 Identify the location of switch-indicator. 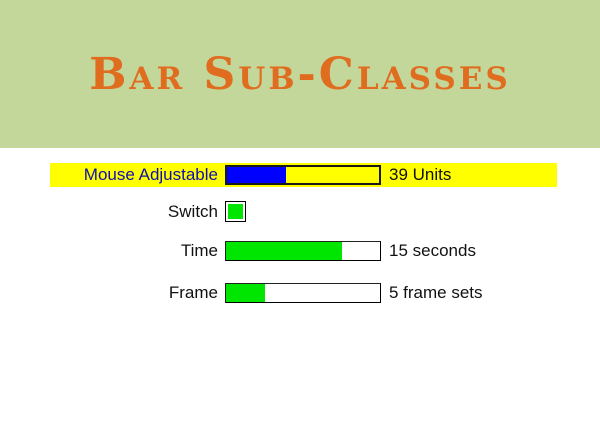
(235, 211).